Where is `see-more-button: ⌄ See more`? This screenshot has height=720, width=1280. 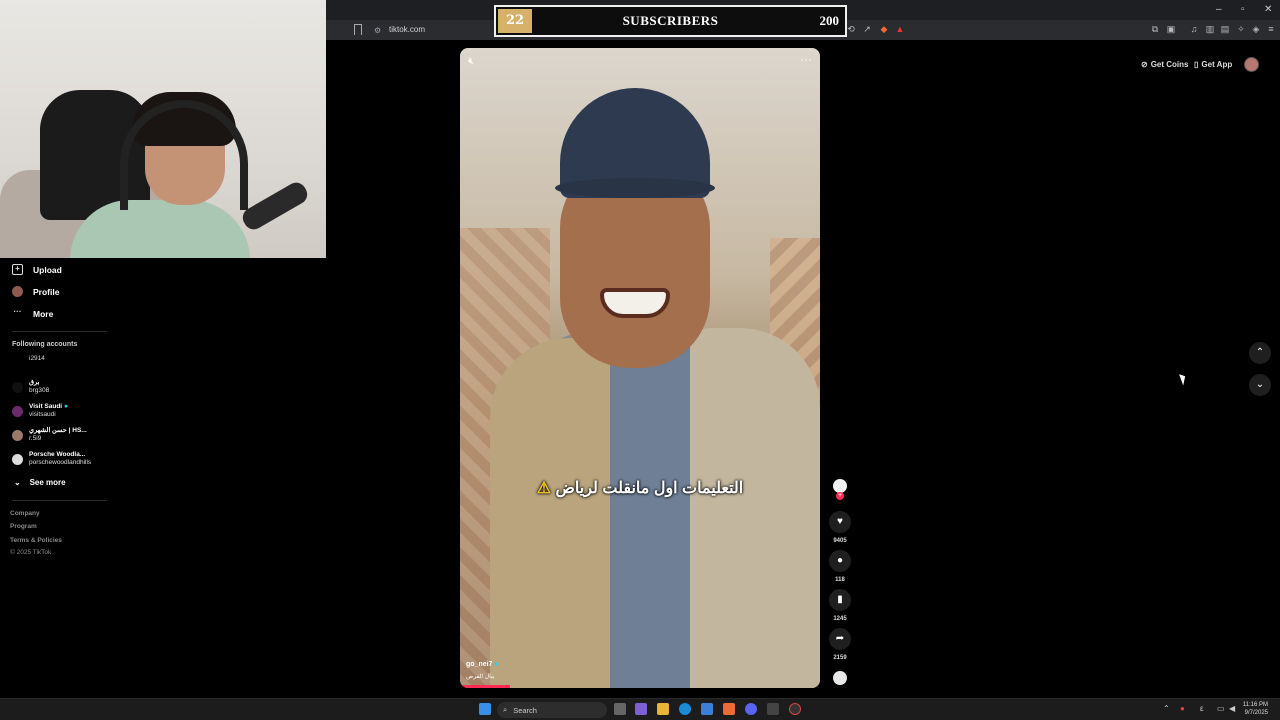
see-more-button: ⌄ See more is located at coordinates (40, 482).